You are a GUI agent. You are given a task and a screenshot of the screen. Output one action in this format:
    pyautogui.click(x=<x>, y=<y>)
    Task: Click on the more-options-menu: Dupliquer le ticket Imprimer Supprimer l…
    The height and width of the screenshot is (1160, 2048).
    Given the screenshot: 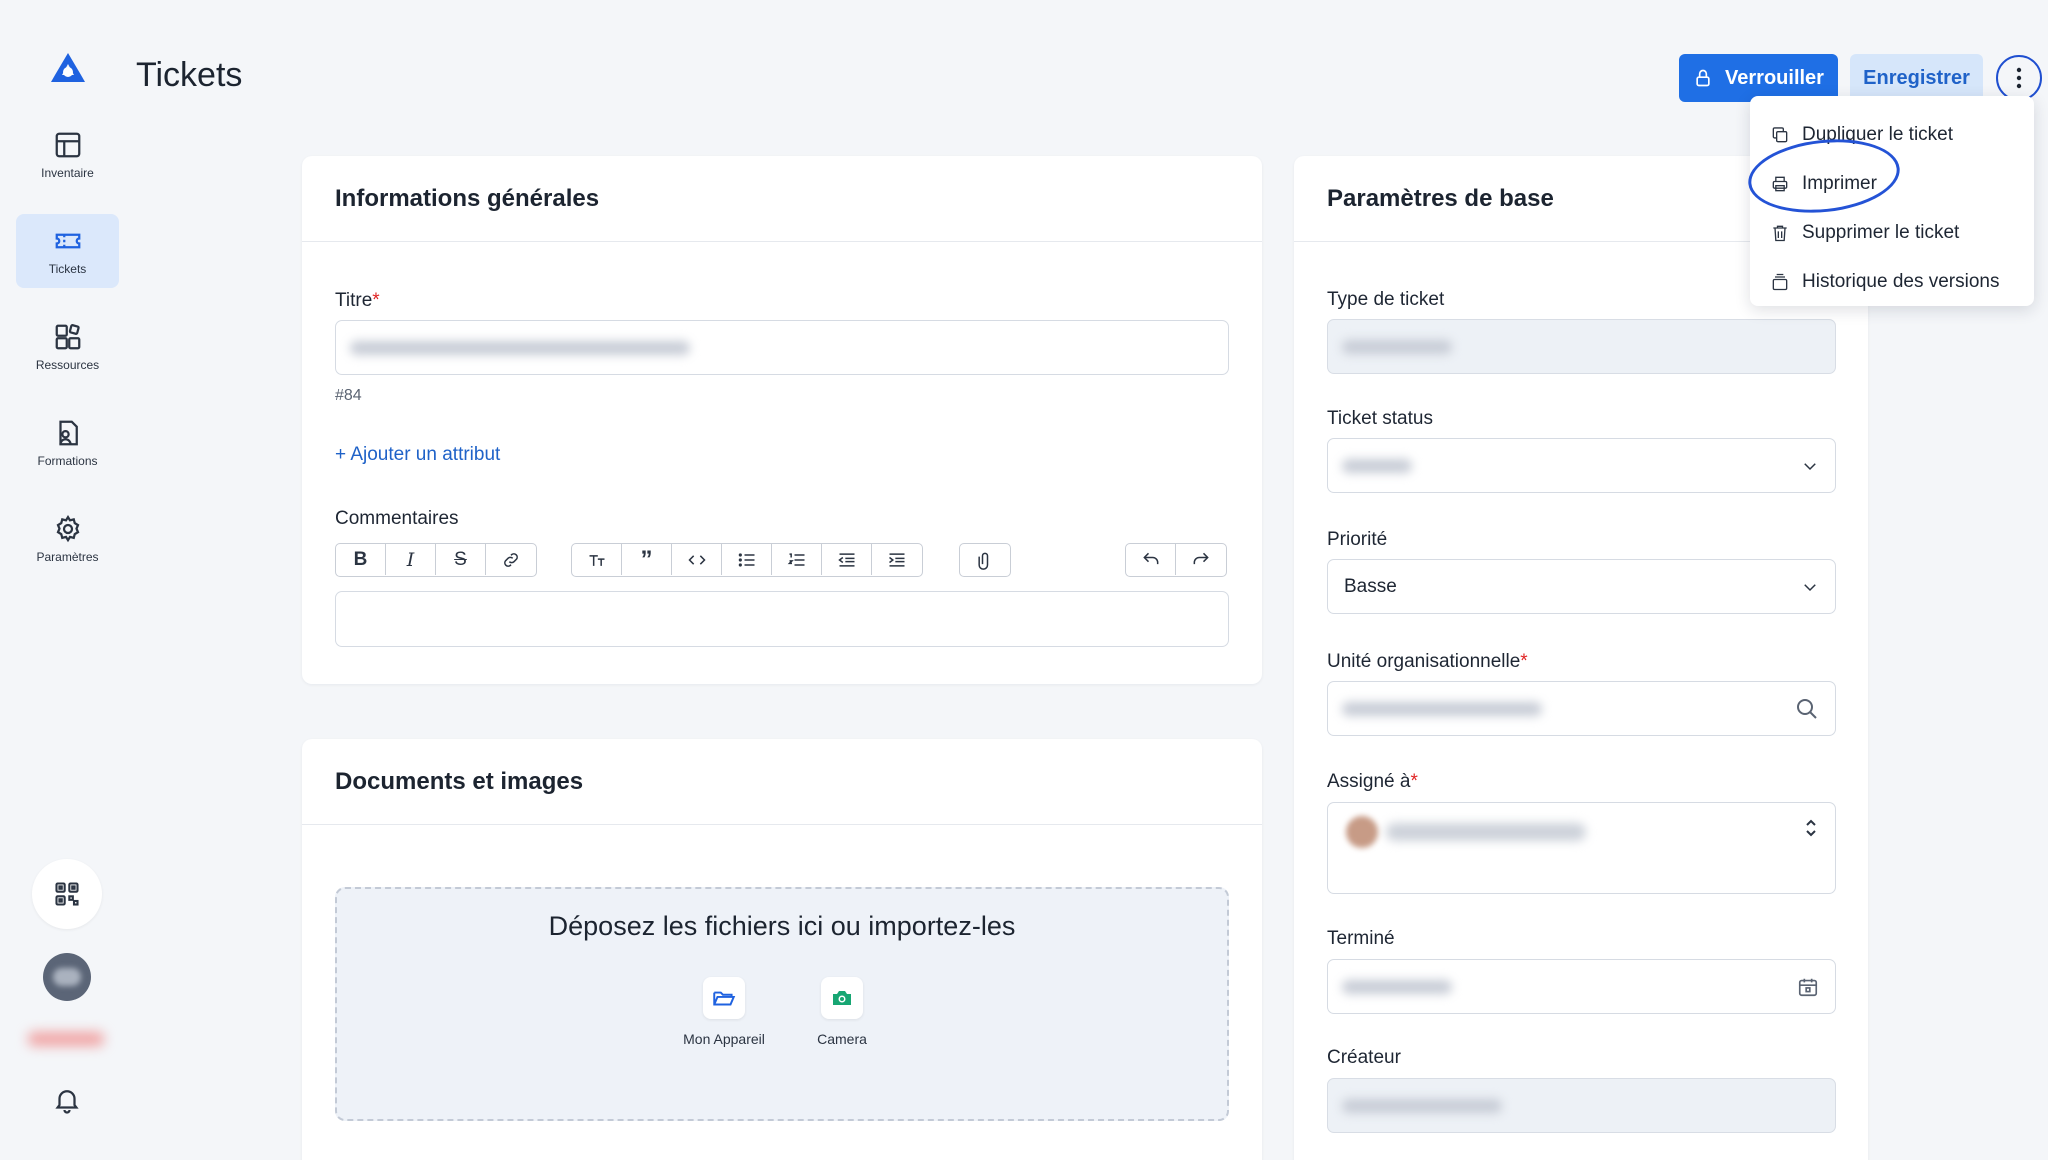 What is the action you would take?
    pyautogui.click(x=1892, y=201)
    